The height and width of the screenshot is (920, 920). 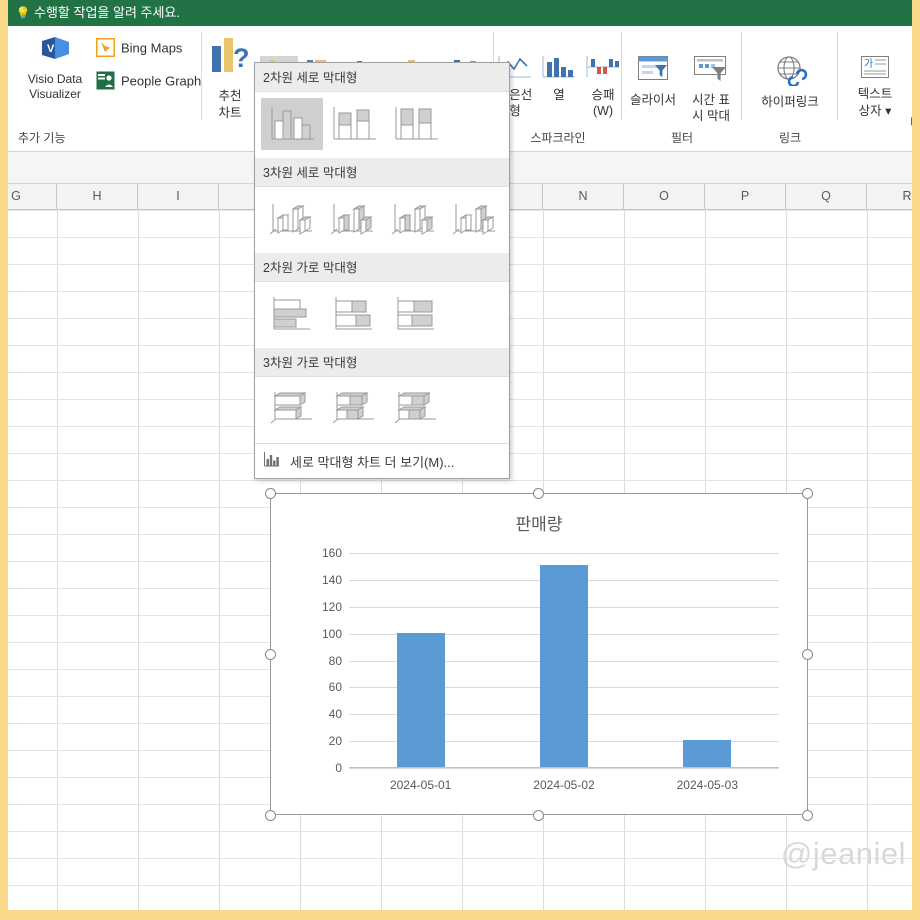 I want to click on gallery-item-100-stacked-column, so click(x=416, y=124).